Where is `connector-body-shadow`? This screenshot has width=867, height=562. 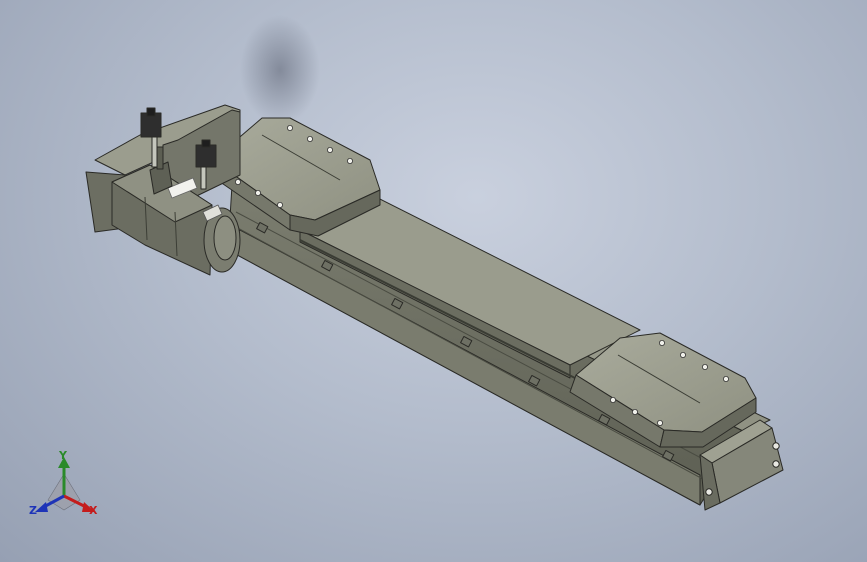 connector-body-shadow is located at coordinates (160, 158).